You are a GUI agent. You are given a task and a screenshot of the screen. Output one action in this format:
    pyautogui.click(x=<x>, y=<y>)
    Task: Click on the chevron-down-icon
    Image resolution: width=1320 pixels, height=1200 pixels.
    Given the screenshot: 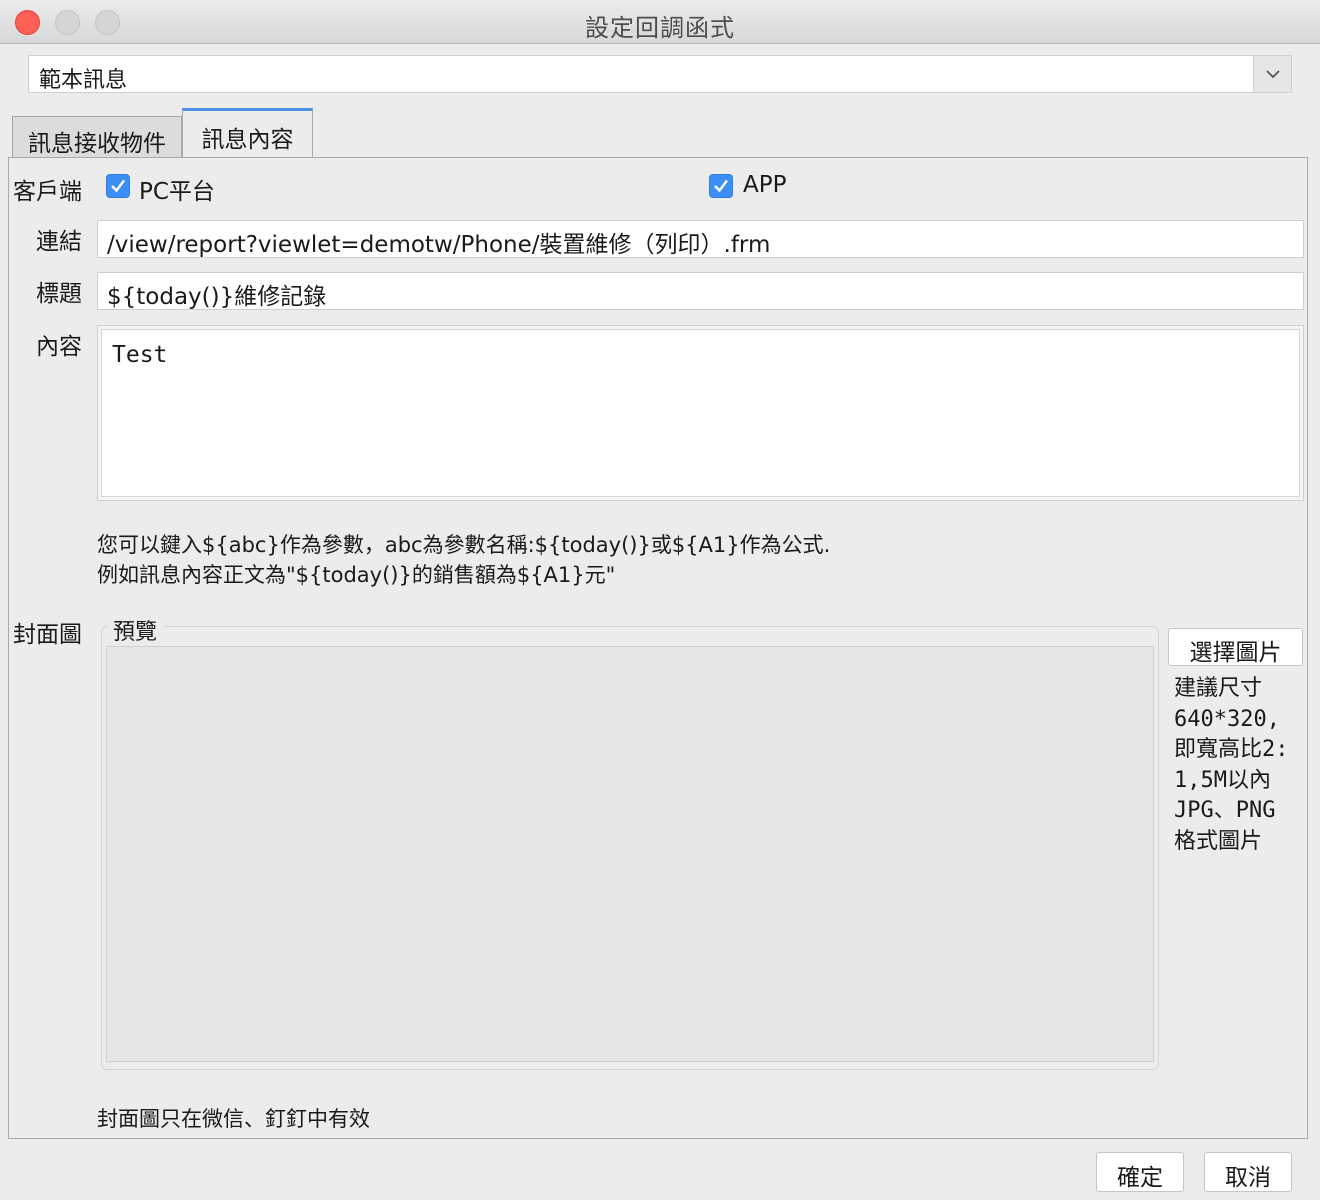 What is the action you would take?
    pyautogui.click(x=1273, y=74)
    